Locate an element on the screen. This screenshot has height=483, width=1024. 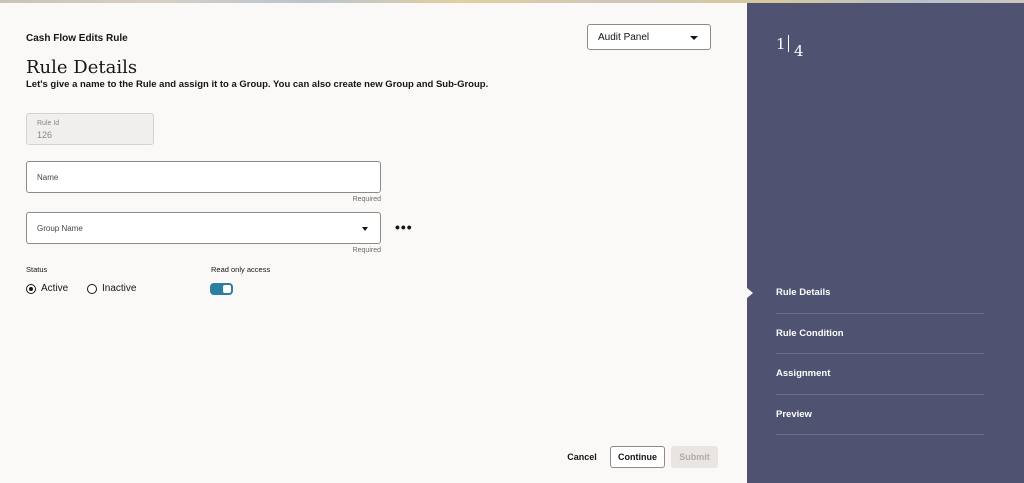
step-rule-details: Rule Details is located at coordinates (880, 293).